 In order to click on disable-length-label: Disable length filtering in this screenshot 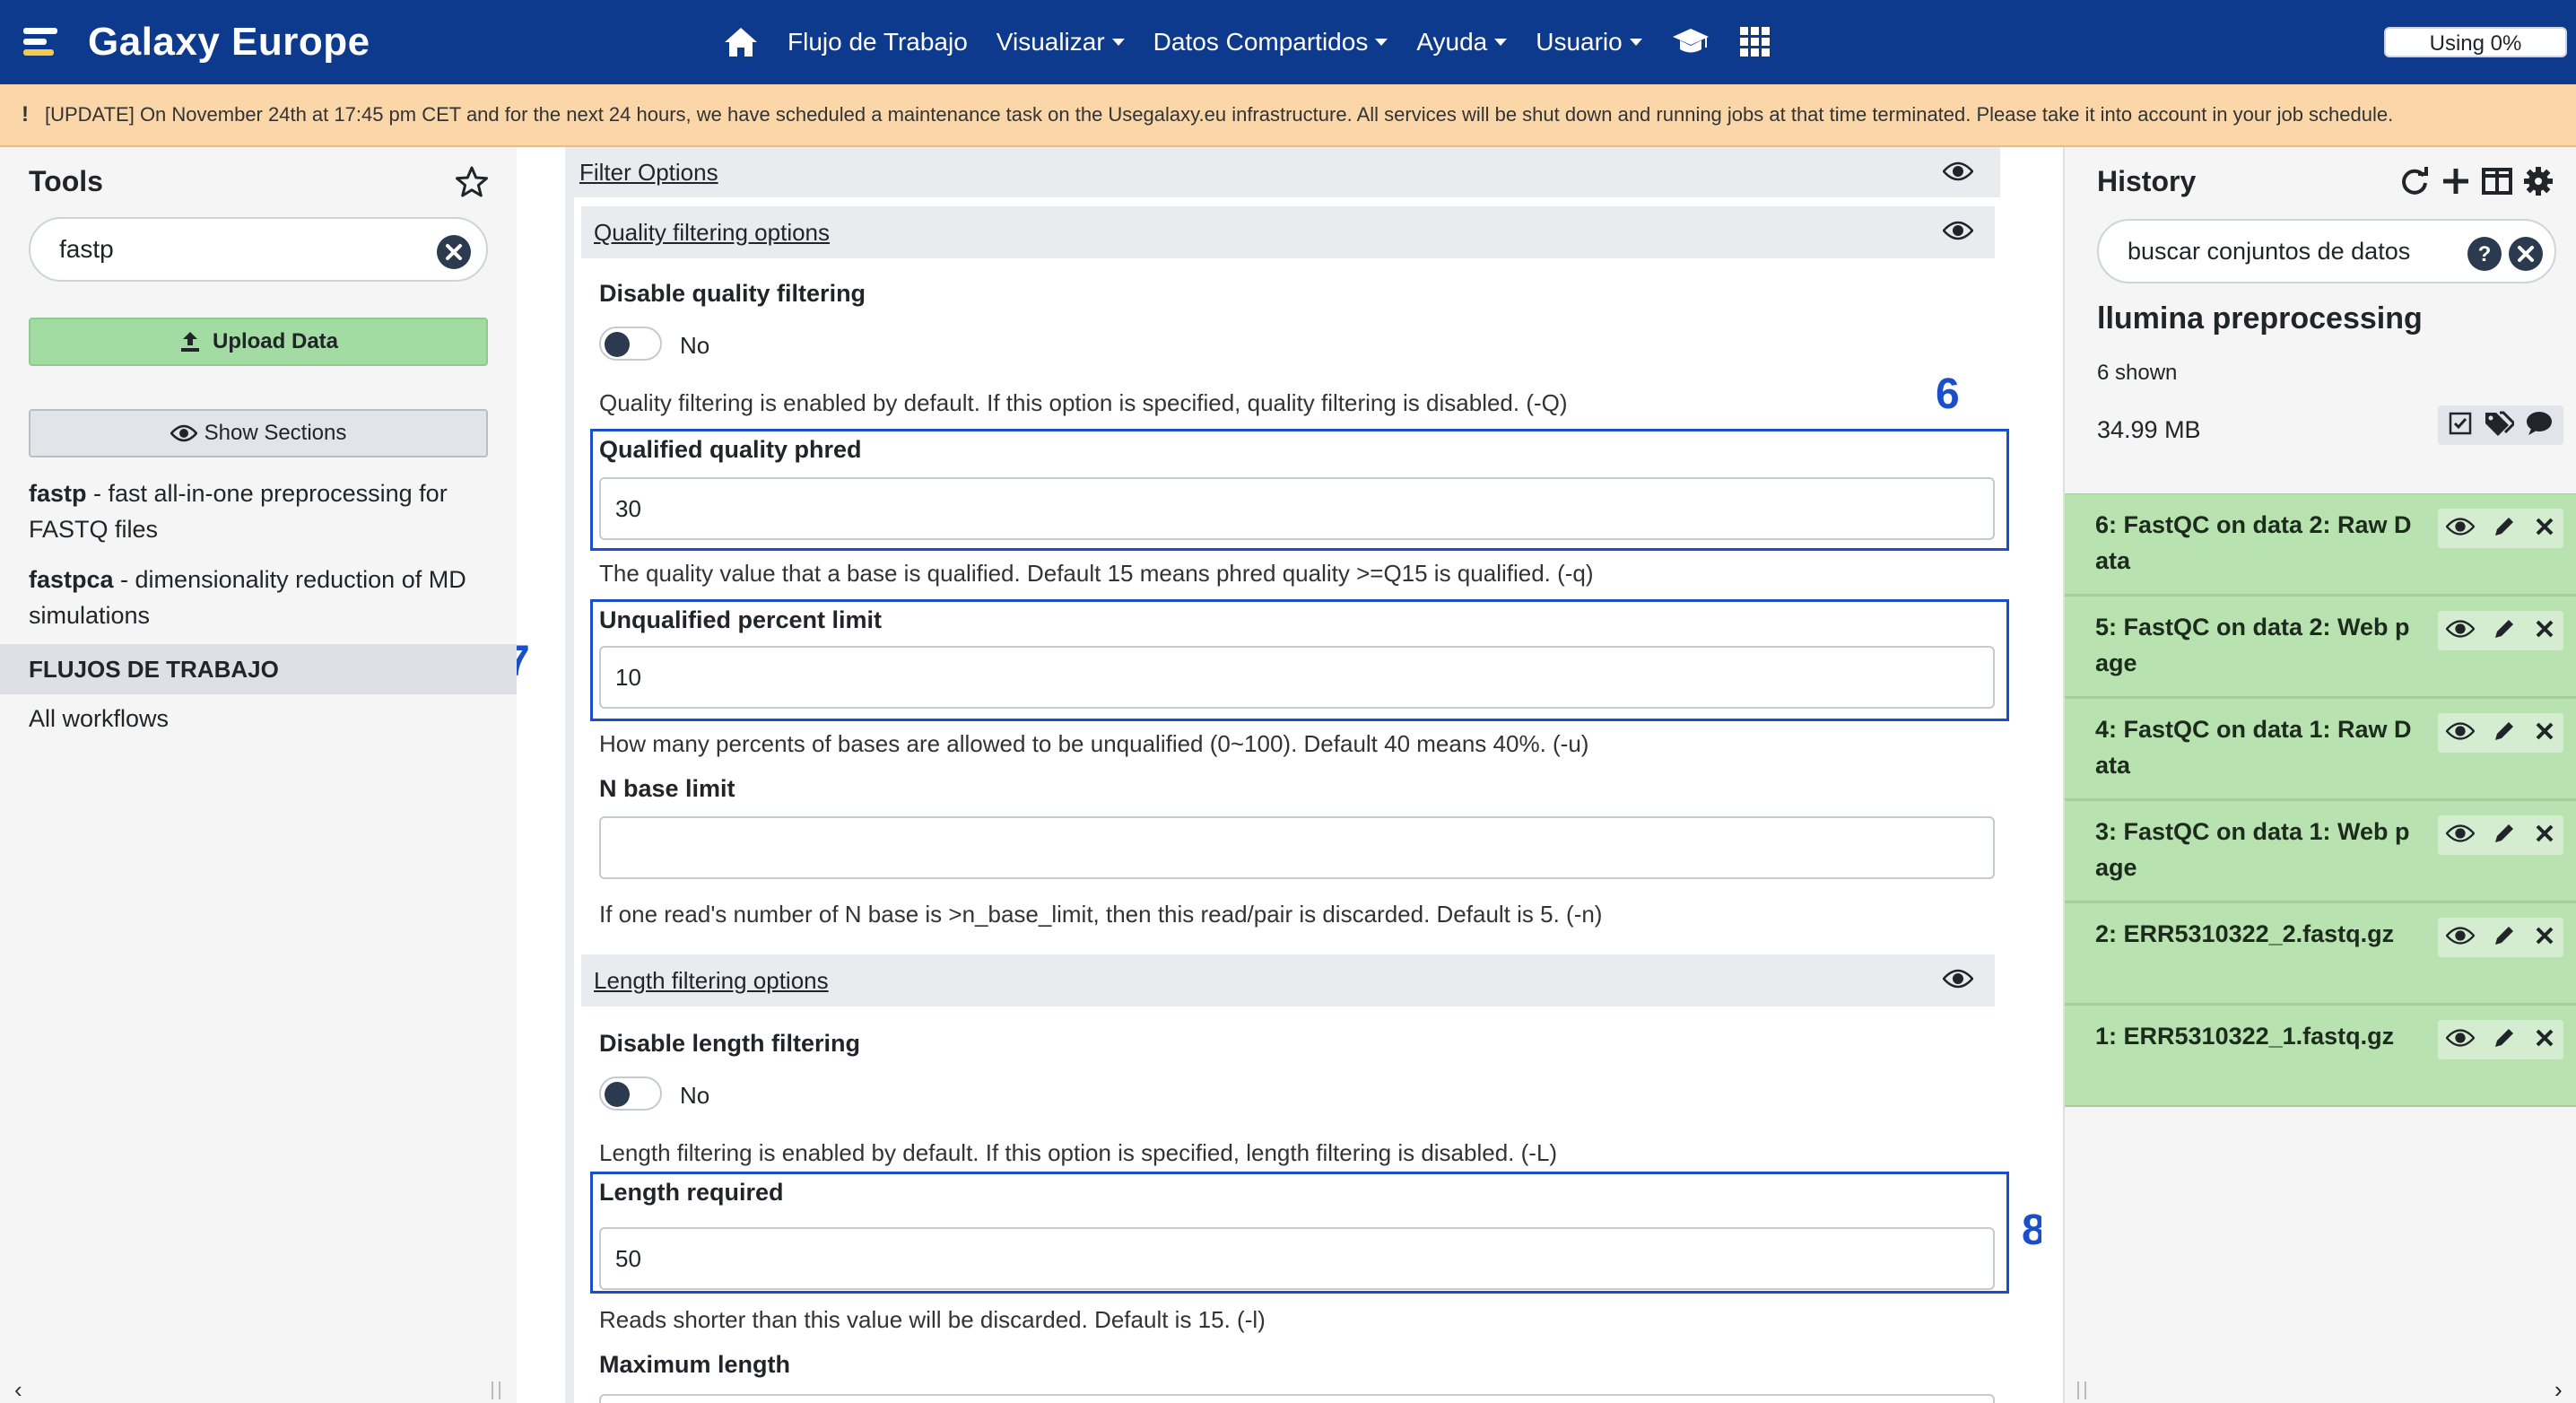, I will do `click(730, 1043)`.